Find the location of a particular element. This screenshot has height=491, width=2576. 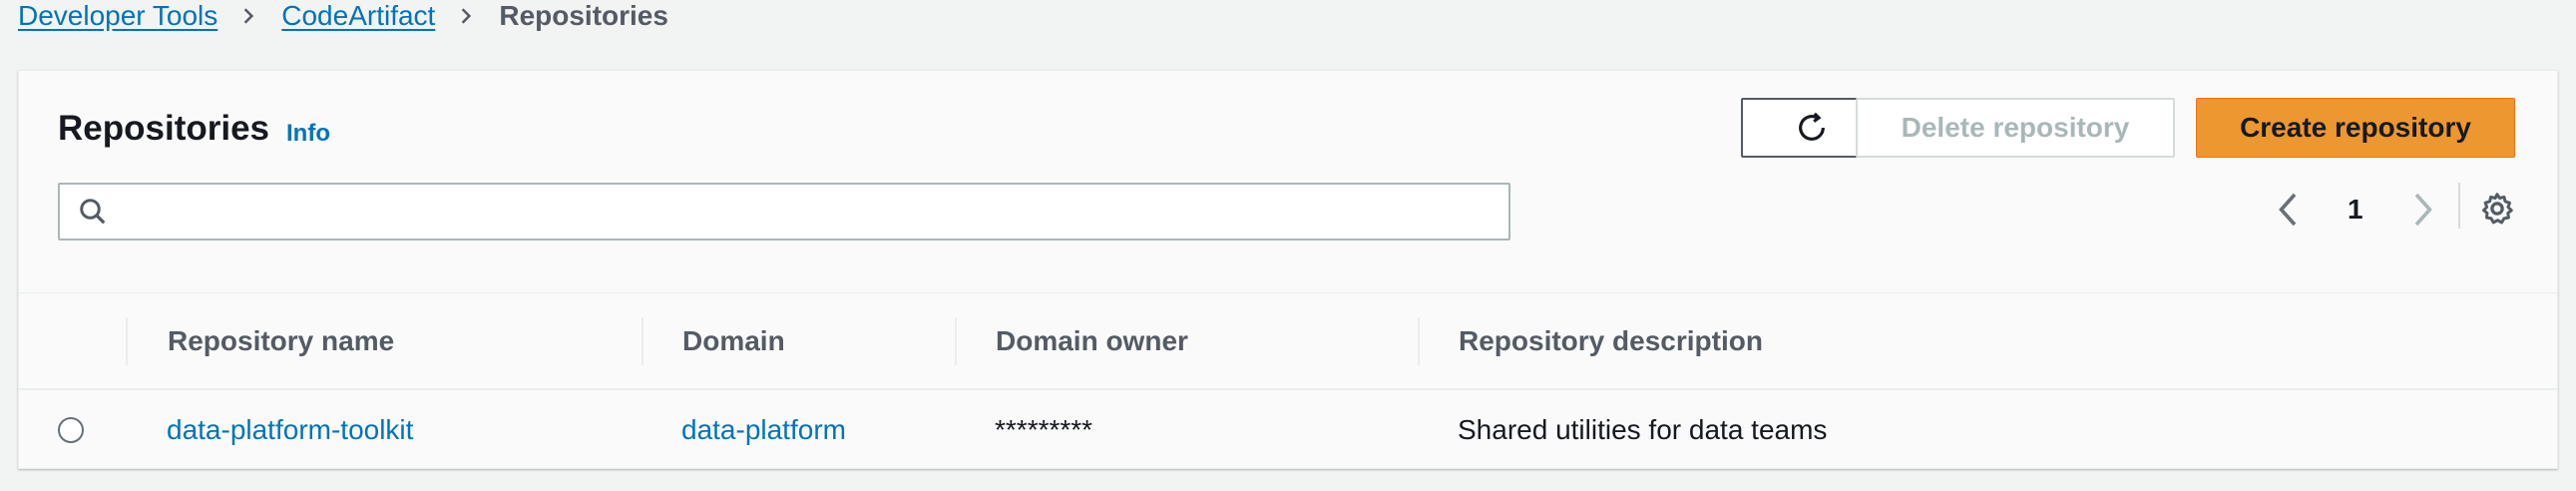

repository-description-value: Shared utilities for data teams is located at coordinates (1643, 429).